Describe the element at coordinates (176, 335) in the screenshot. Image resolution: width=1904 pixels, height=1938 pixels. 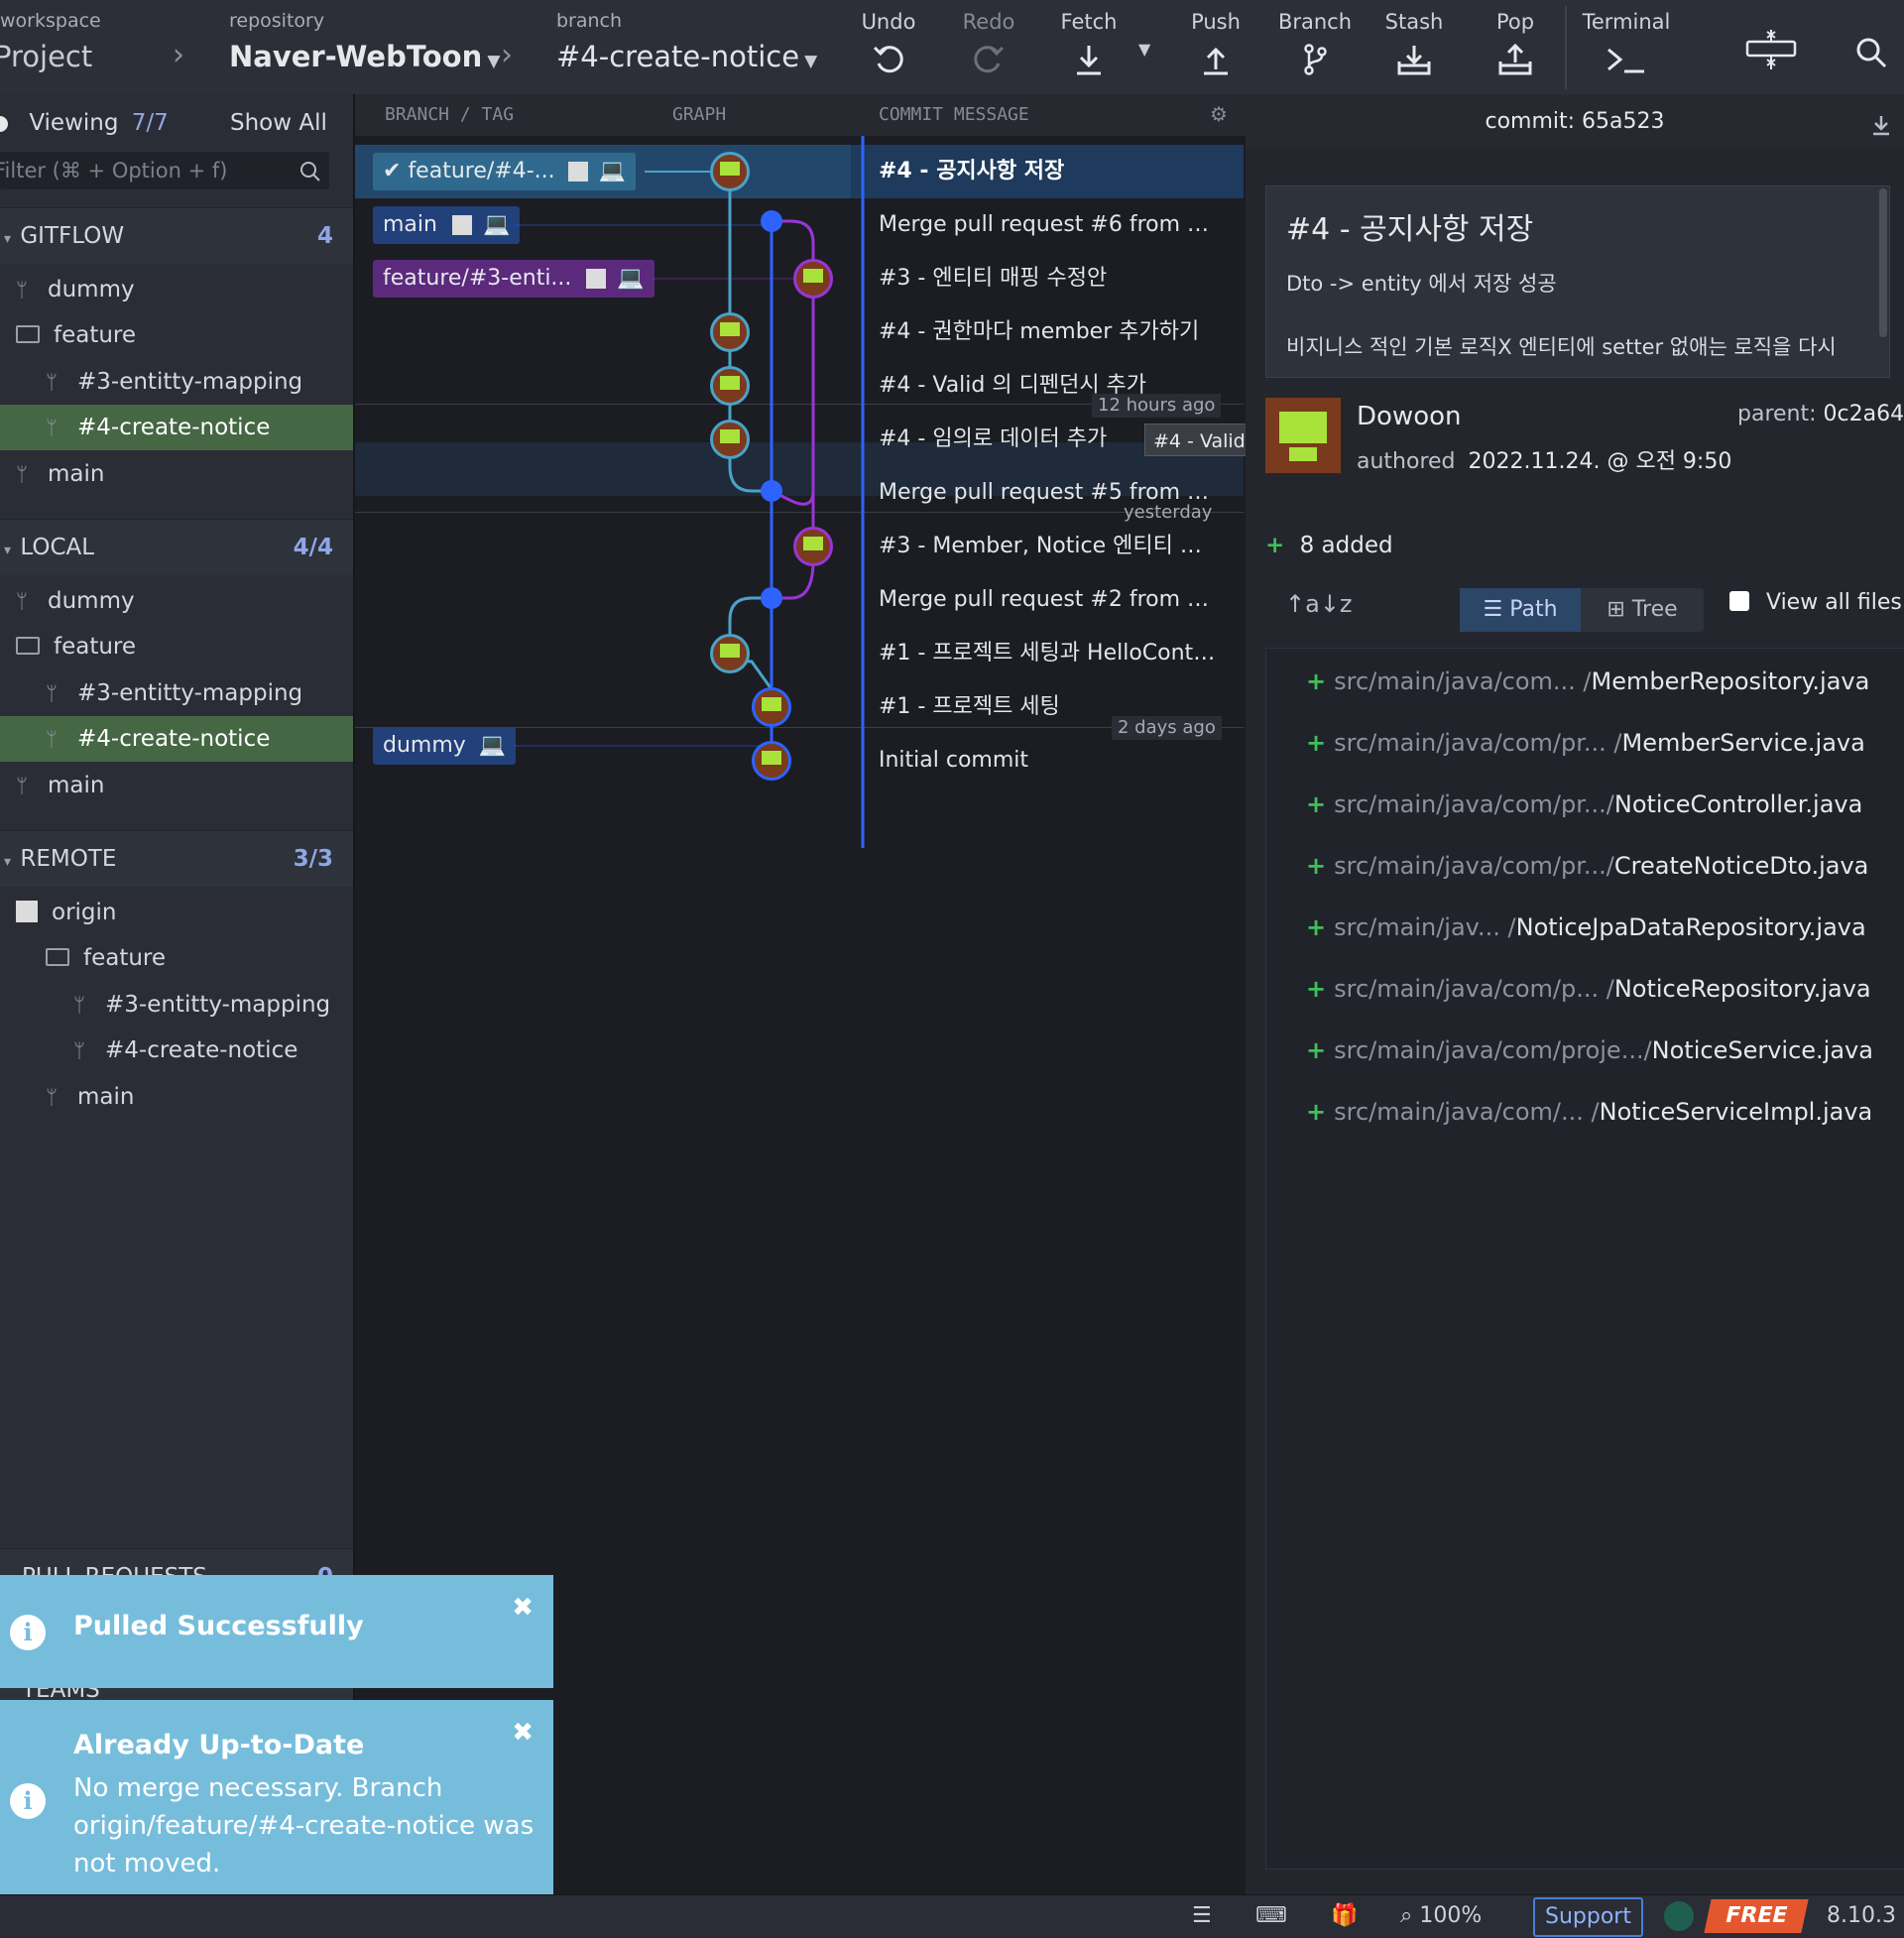
I see `gitflow-item-feature-folder: feature` at that location.